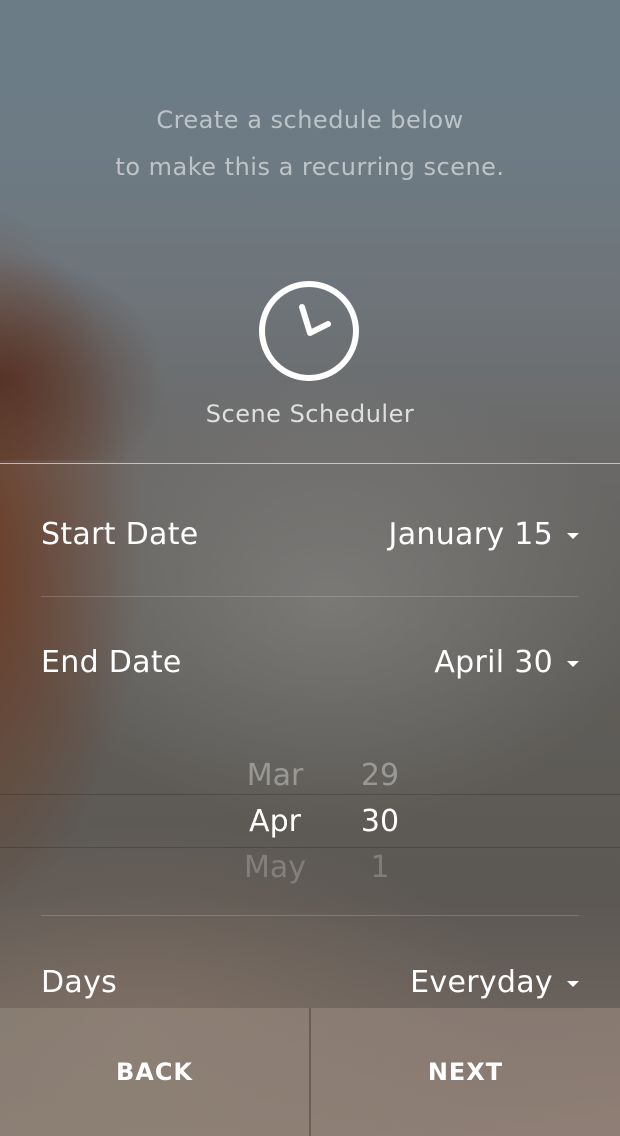 The image size is (620, 1136). What do you see at coordinates (111, 662) in the screenshot?
I see `end-date-label: End Date` at bounding box center [111, 662].